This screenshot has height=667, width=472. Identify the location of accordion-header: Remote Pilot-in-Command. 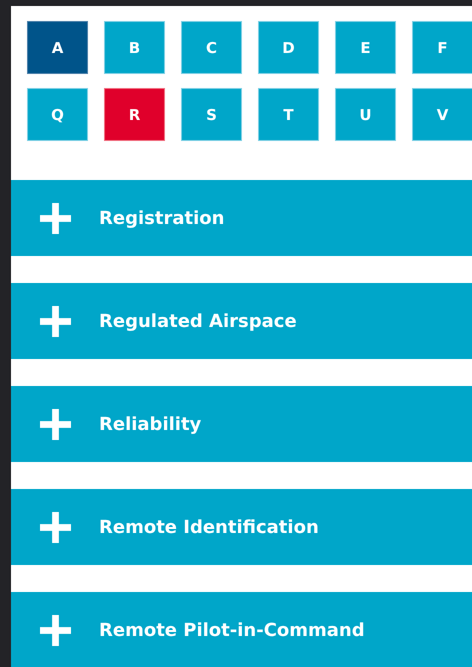
(241, 629).